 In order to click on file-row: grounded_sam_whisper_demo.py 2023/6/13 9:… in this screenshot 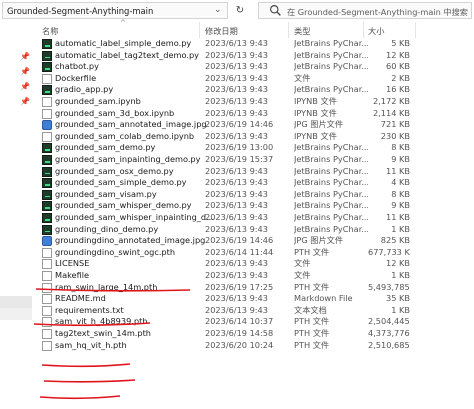, I will do `click(237, 206)`.